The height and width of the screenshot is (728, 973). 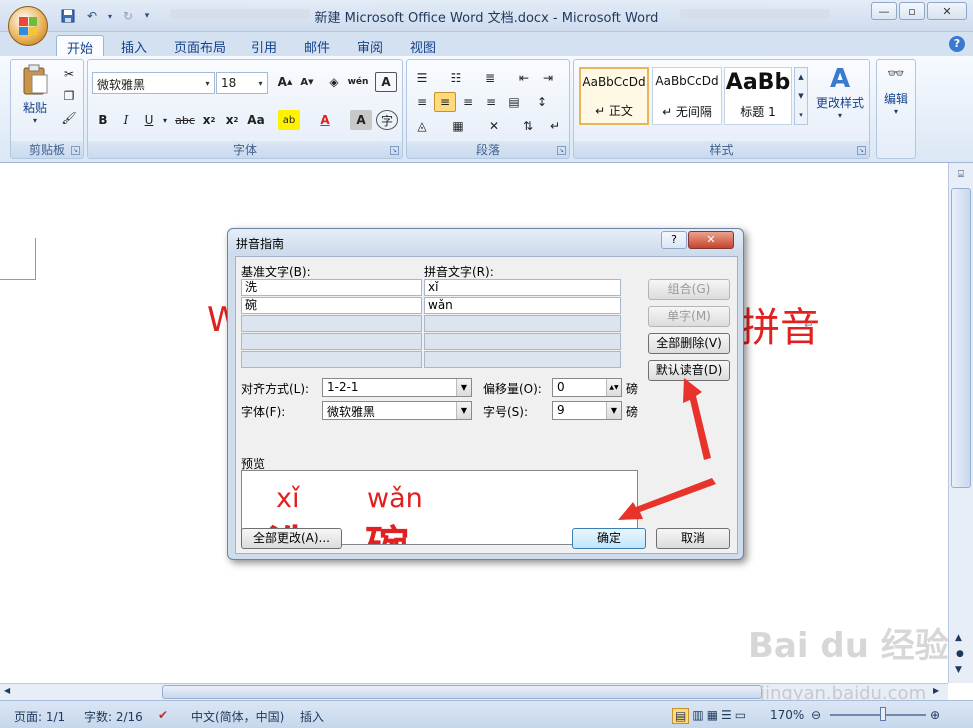 What do you see at coordinates (153, 83) in the screenshot?
I see `font-name-combo: 微软雅黑 ▾` at bounding box center [153, 83].